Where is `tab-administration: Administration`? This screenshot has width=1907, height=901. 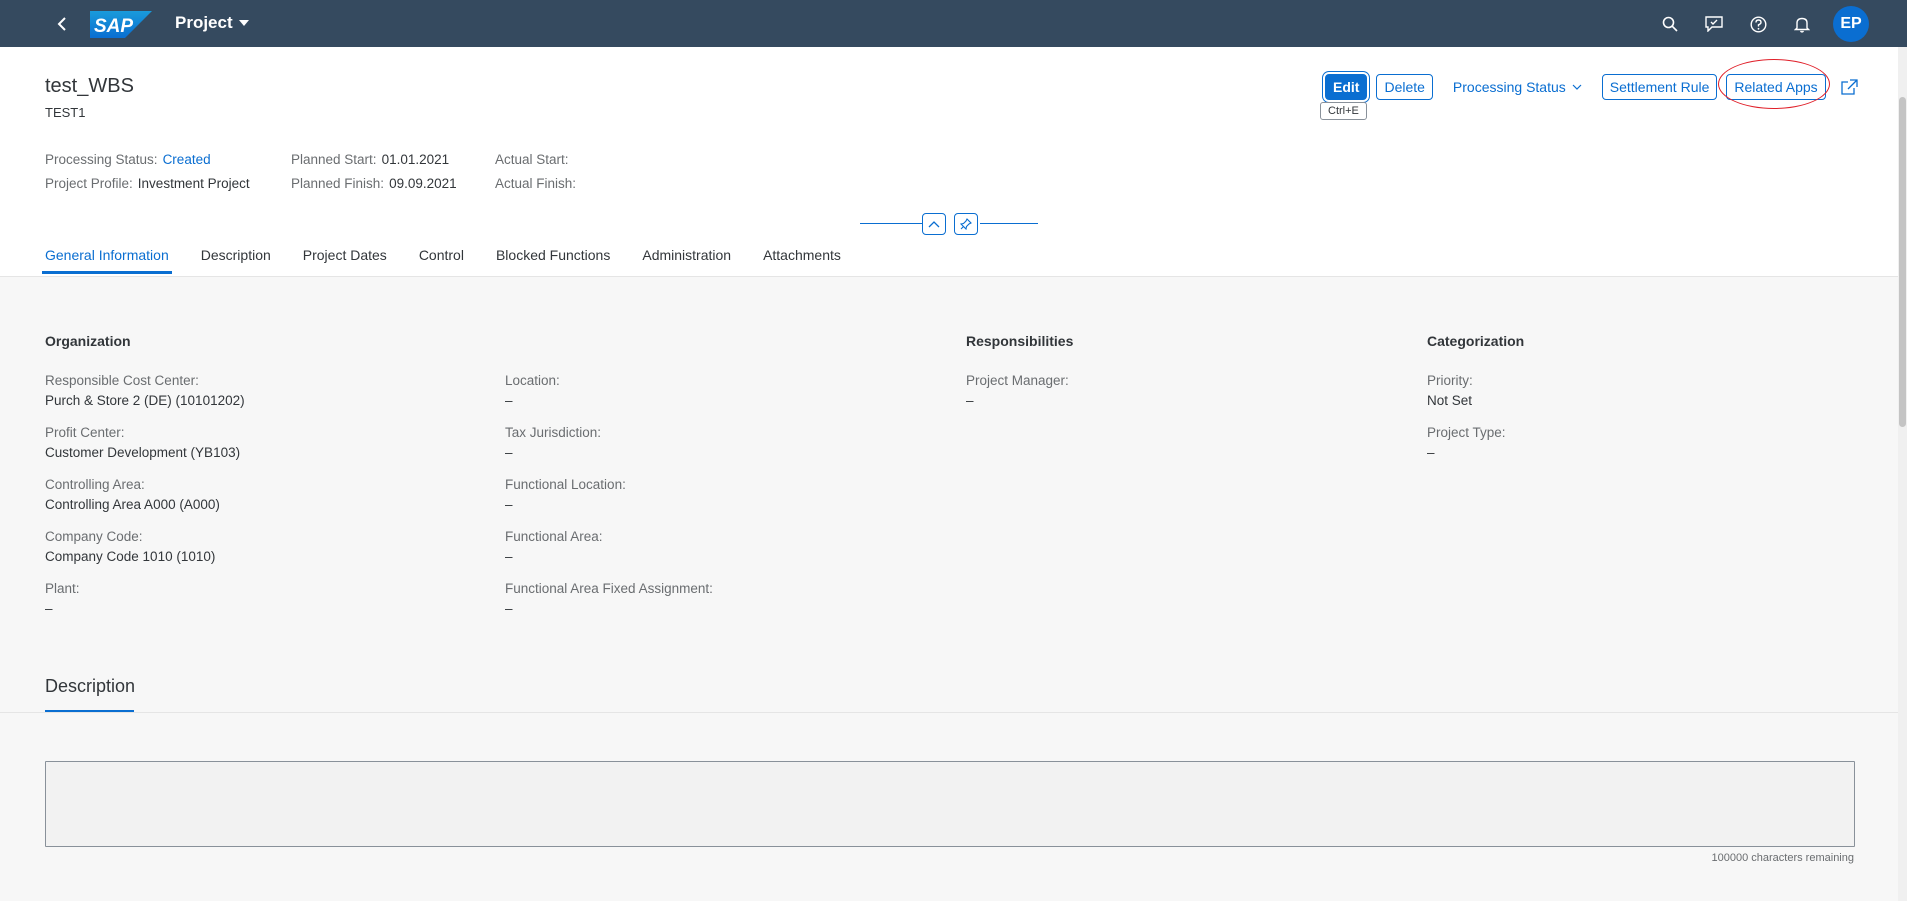 tab-administration: Administration is located at coordinates (686, 255).